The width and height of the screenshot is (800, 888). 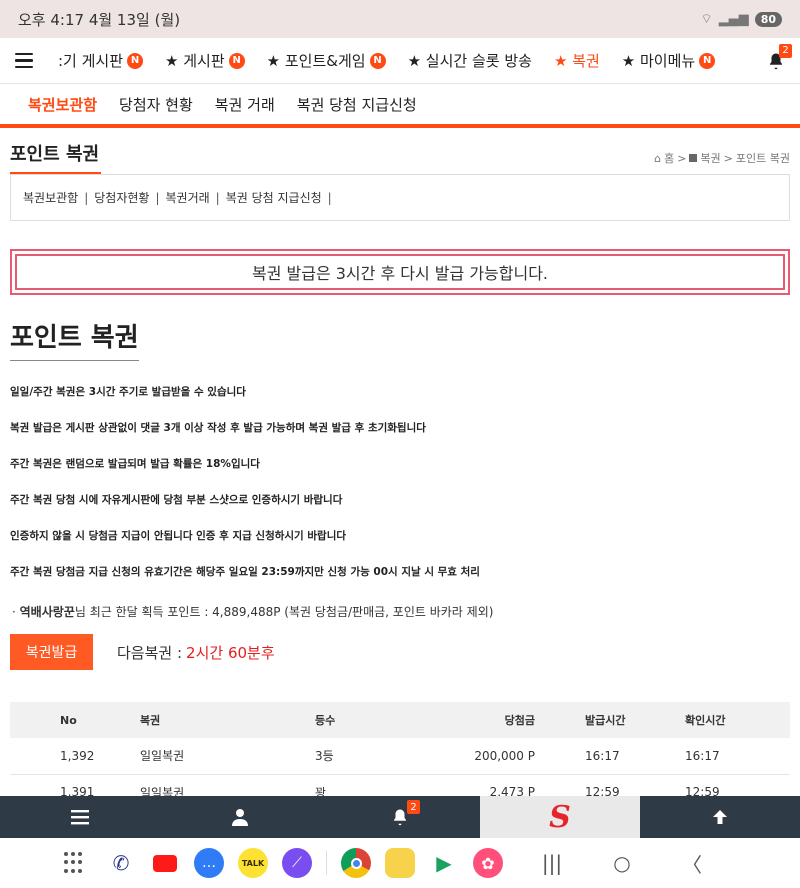 What do you see at coordinates (605, 720) in the screenshot?
I see `col-issue-time: 발급시간` at bounding box center [605, 720].